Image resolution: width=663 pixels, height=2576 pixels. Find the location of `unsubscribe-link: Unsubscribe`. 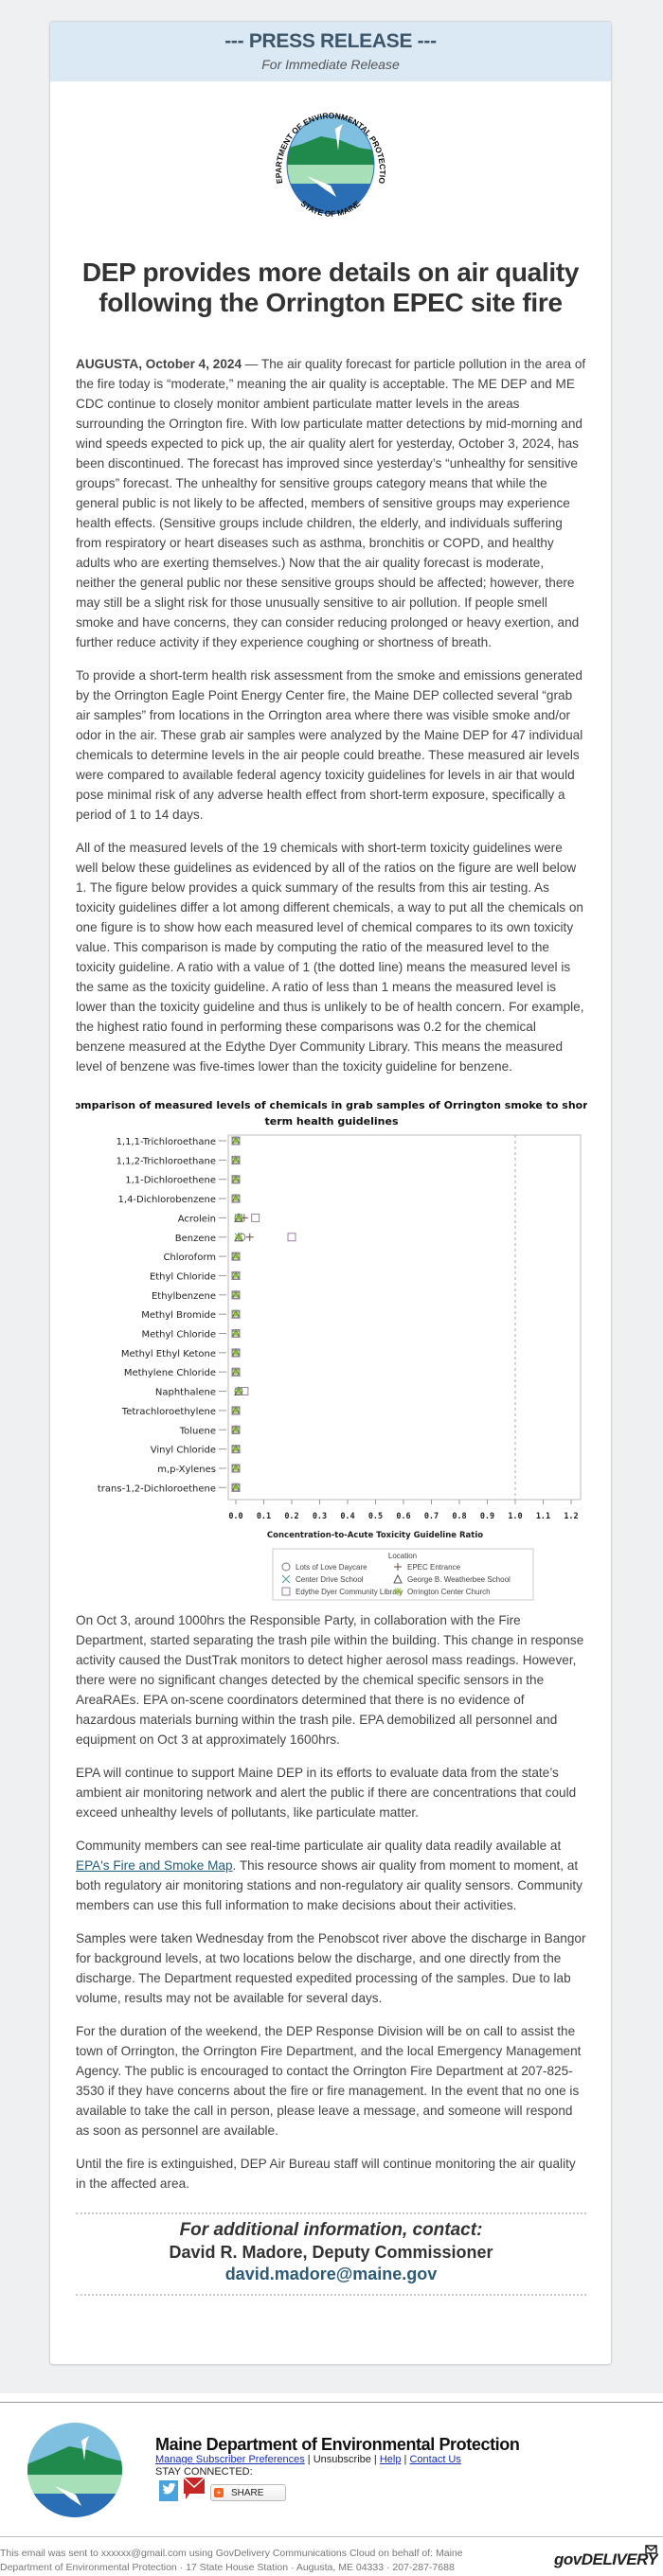

unsubscribe-link: Unsubscribe is located at coordinates (342, 2460).